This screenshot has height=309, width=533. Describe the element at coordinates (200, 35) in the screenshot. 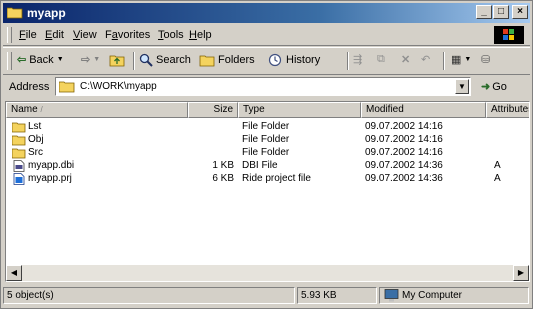

I see `menu-help: Help` at that location.